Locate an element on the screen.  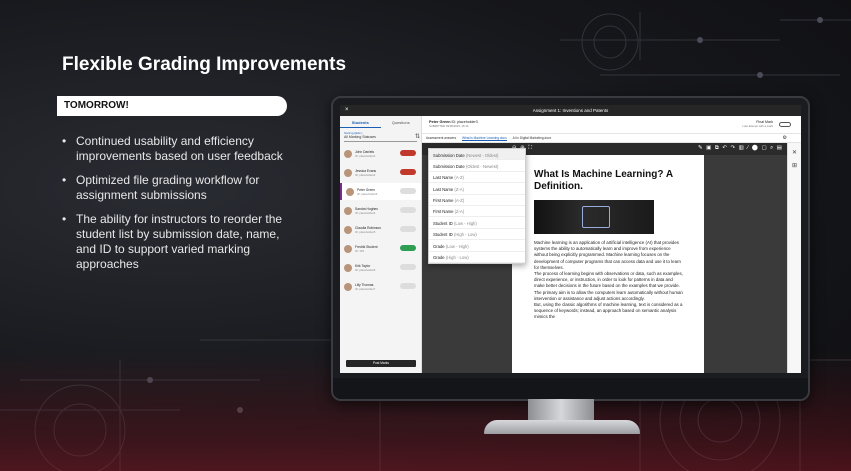
app-title-bar: × Assignment 1: Inventions and Patents is located at coordinates (570, 110).